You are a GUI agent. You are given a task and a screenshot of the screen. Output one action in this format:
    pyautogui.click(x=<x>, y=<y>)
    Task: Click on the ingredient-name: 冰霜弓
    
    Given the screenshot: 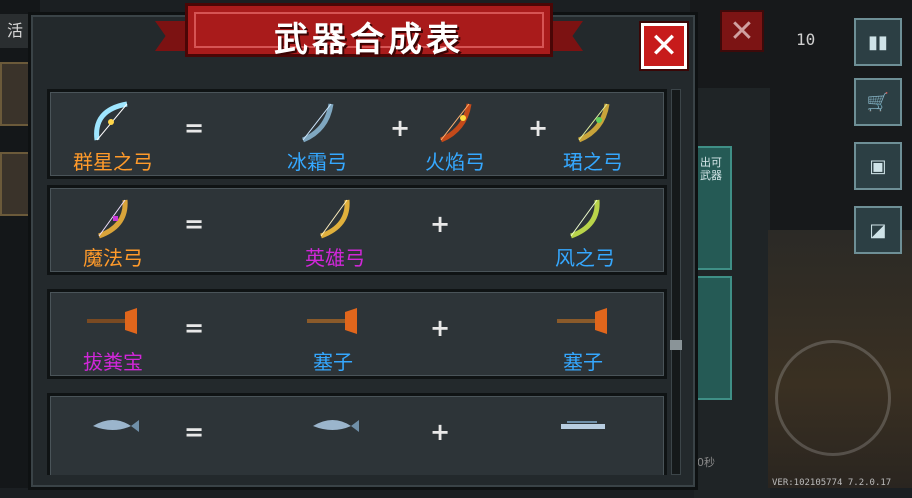 What is the action you would take?
    pyautogui.click(x=317, y=162)
    